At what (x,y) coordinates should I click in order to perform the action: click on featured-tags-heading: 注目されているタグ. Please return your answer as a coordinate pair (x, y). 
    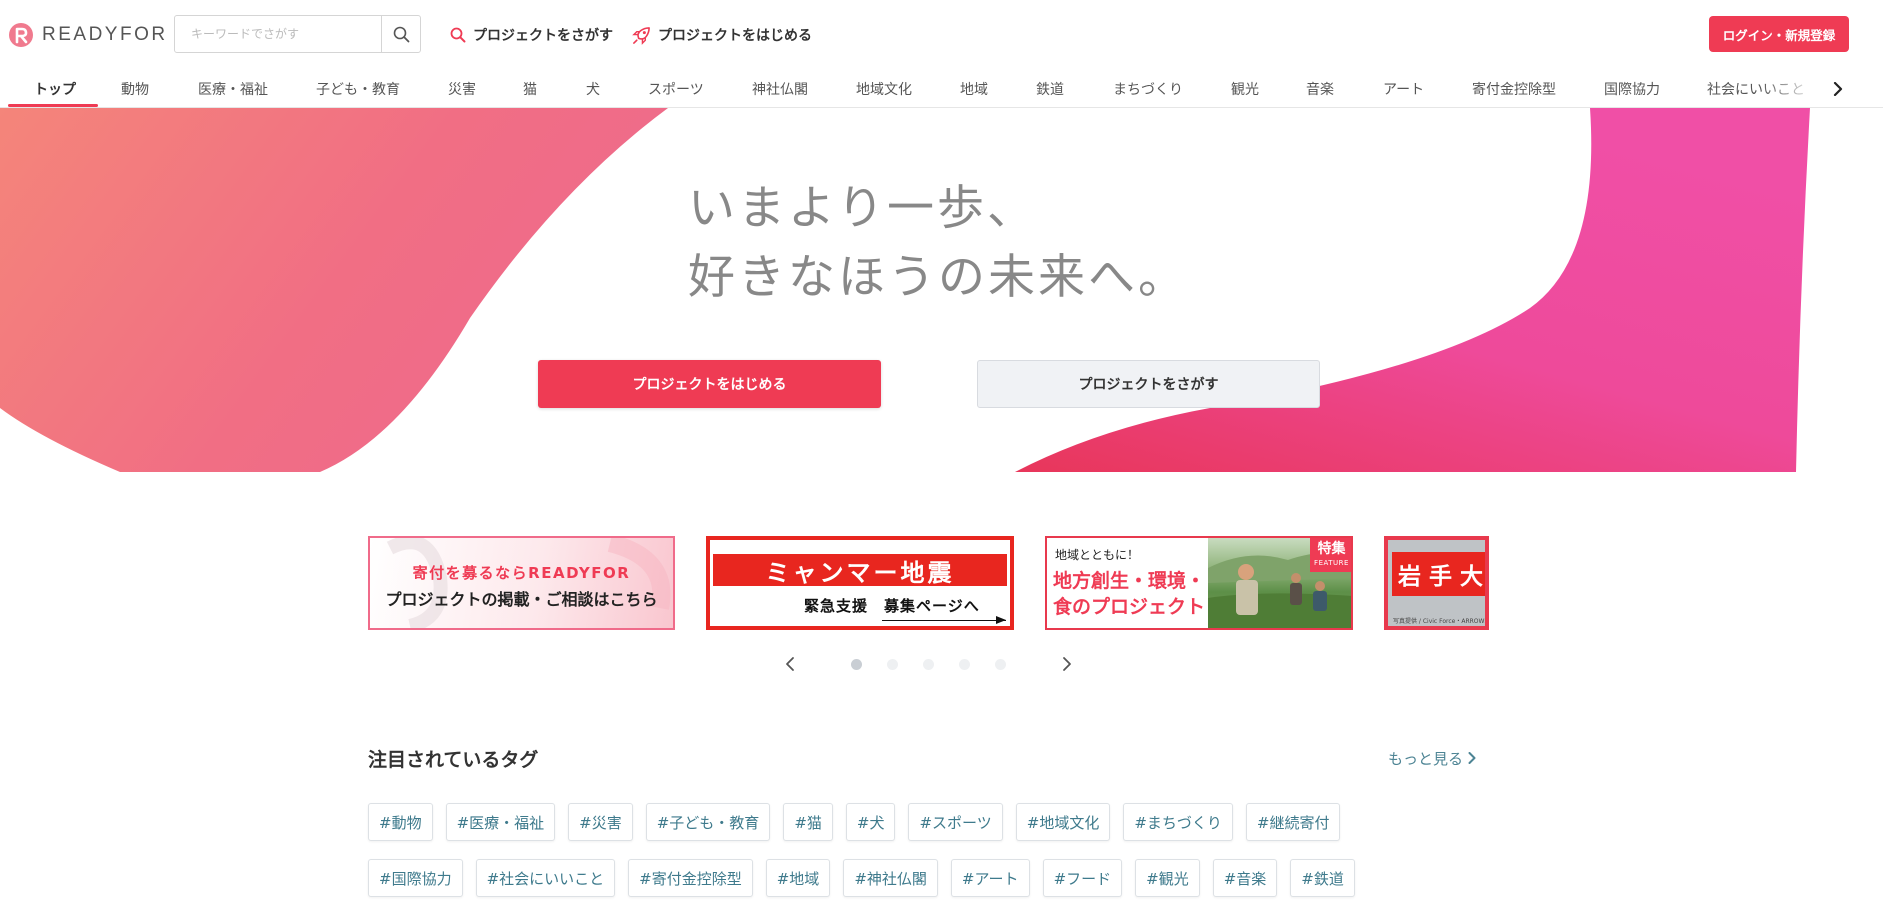
    Looking at the image, I should click on (453, 760).